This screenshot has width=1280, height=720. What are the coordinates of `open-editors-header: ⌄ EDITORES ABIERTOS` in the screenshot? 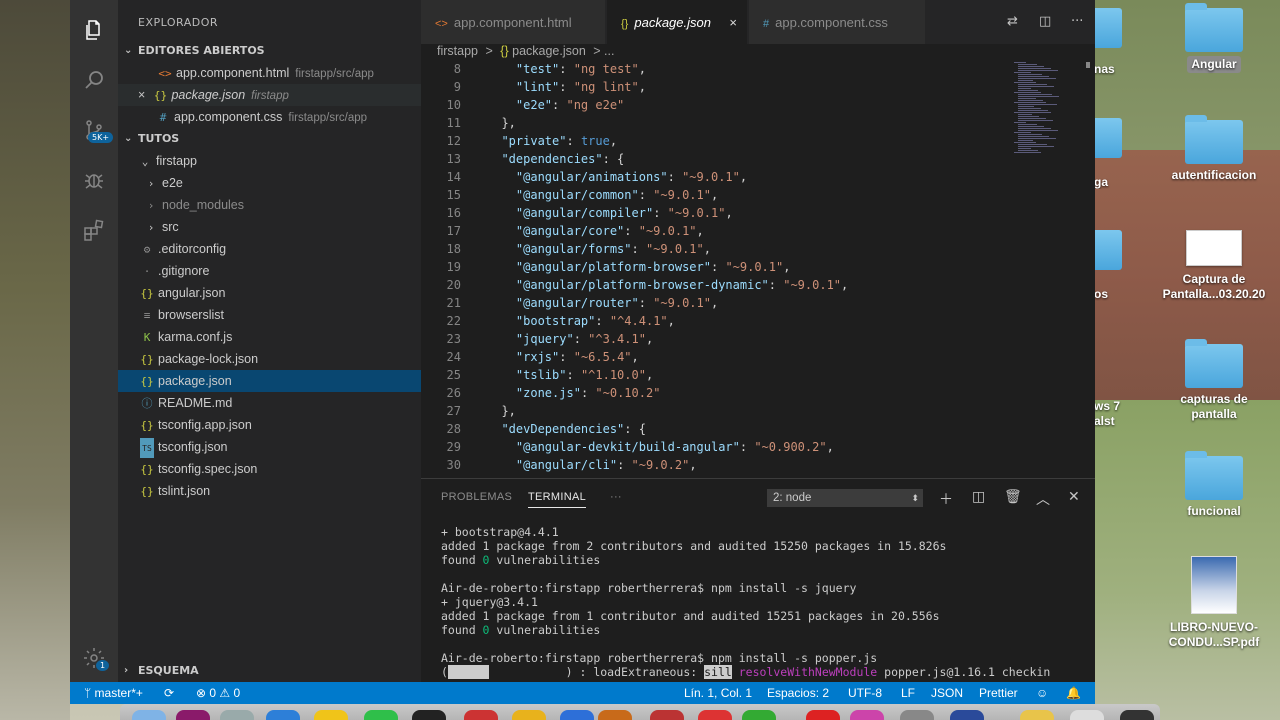 It's located at (269, 51).